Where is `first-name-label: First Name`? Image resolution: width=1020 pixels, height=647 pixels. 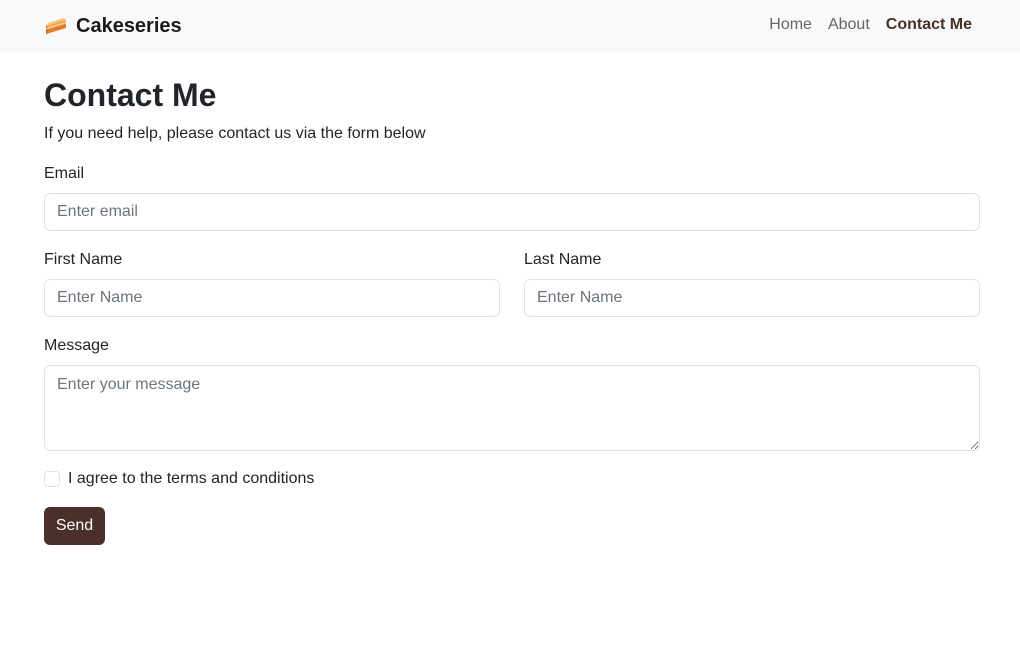
first-name-label: First Name is located at coordinates (83, 259).